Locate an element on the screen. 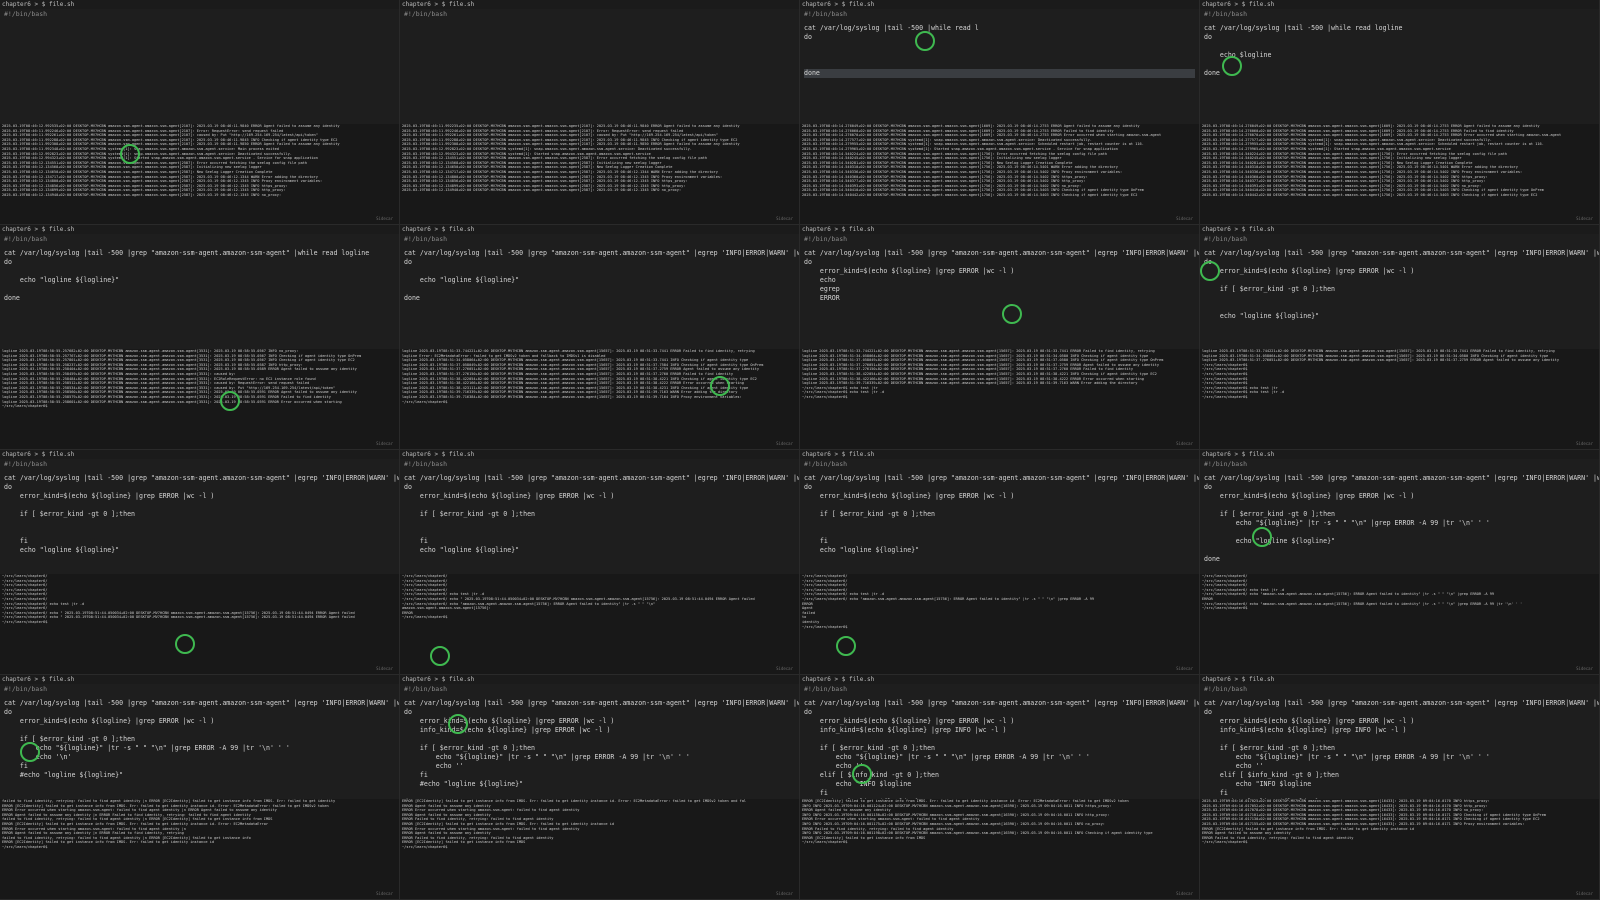 The width and height of the screenshot is (1600, 900). code-line: echo '' is located at coordinates (1234, 766).